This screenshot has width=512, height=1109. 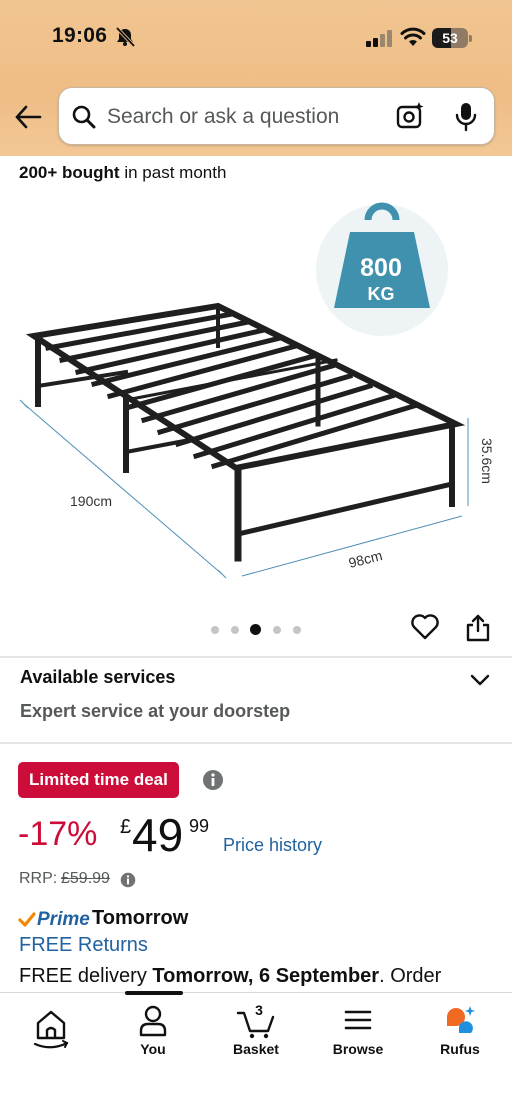 I want to click on nav-browse-label: Browse, so click(x=358, y=1049).